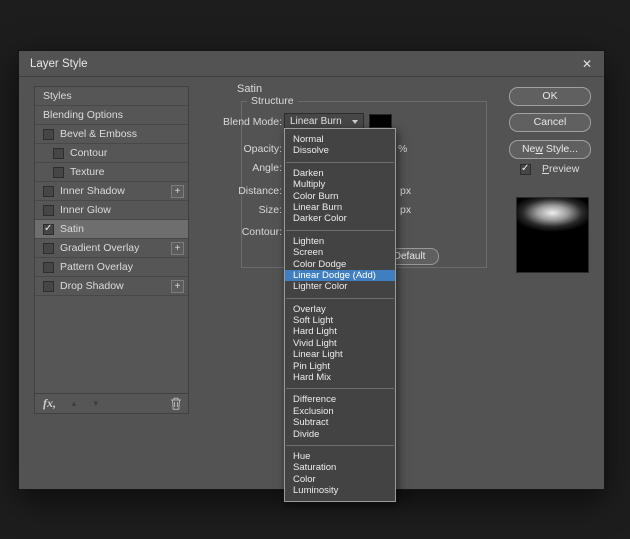  Describe the element at coordinates (87, 172) in the screenshot. I see `sidebar-item-label: Texture` at that location.